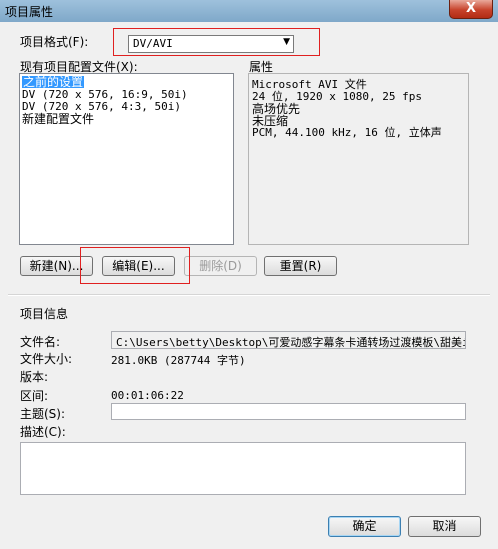 The height and width of the screenshot is (549, 498). Describe the element at coordinates (216, 42) in the screenshot. I see `format-highlight-box` at that location.